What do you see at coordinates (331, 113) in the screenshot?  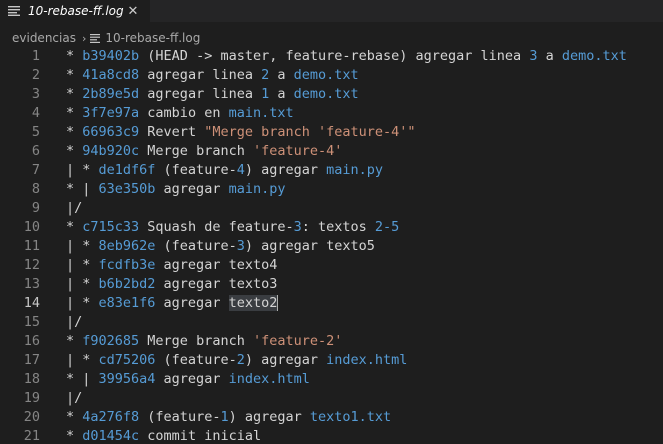 I see `editor-line: 4 * 3f7e97a cambio en main.txt` at bounding box center [331, 113].